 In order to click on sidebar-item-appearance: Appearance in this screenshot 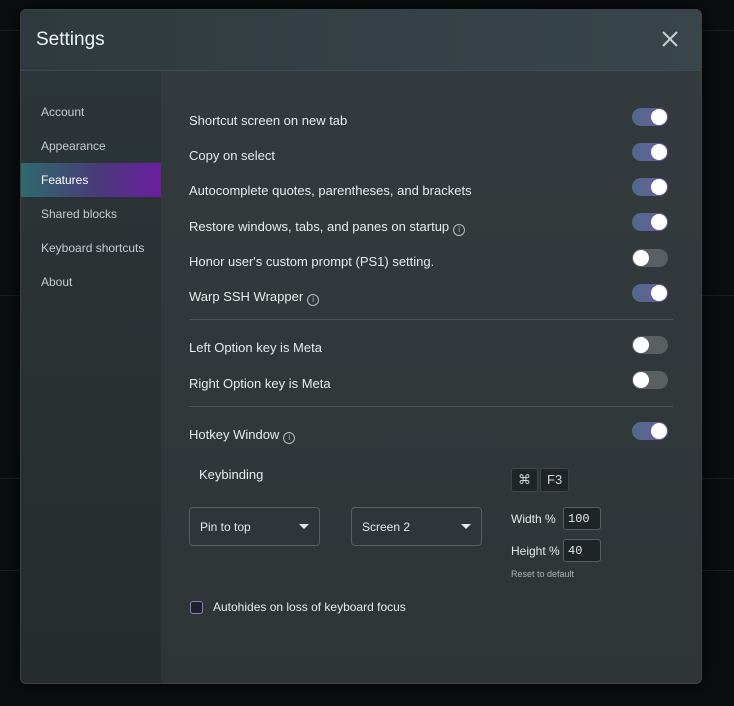, I will do `click(91, 146)`.